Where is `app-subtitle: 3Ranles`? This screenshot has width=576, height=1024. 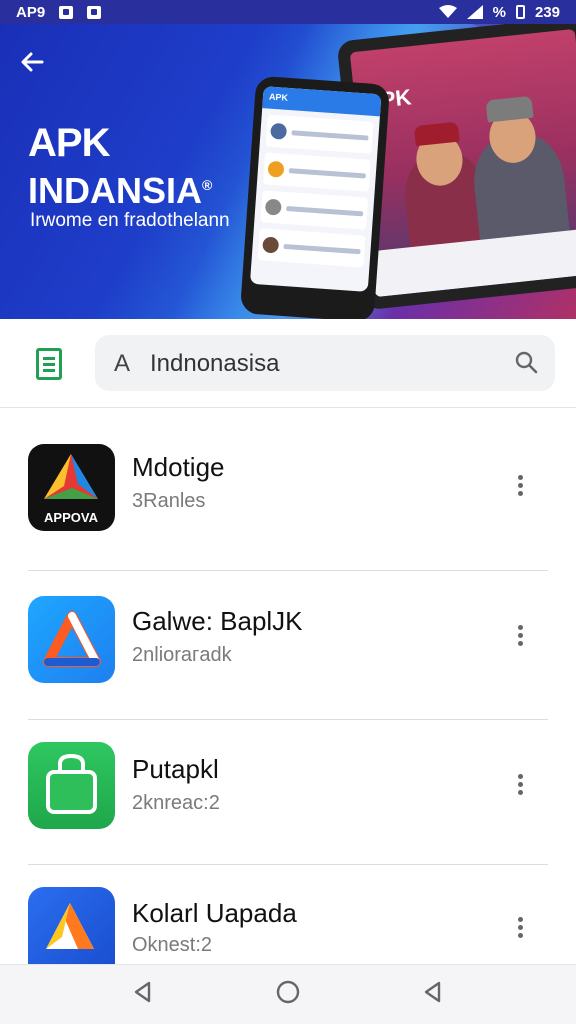 app-subtitle: 3Ranles is located at coordinates (169, 501).